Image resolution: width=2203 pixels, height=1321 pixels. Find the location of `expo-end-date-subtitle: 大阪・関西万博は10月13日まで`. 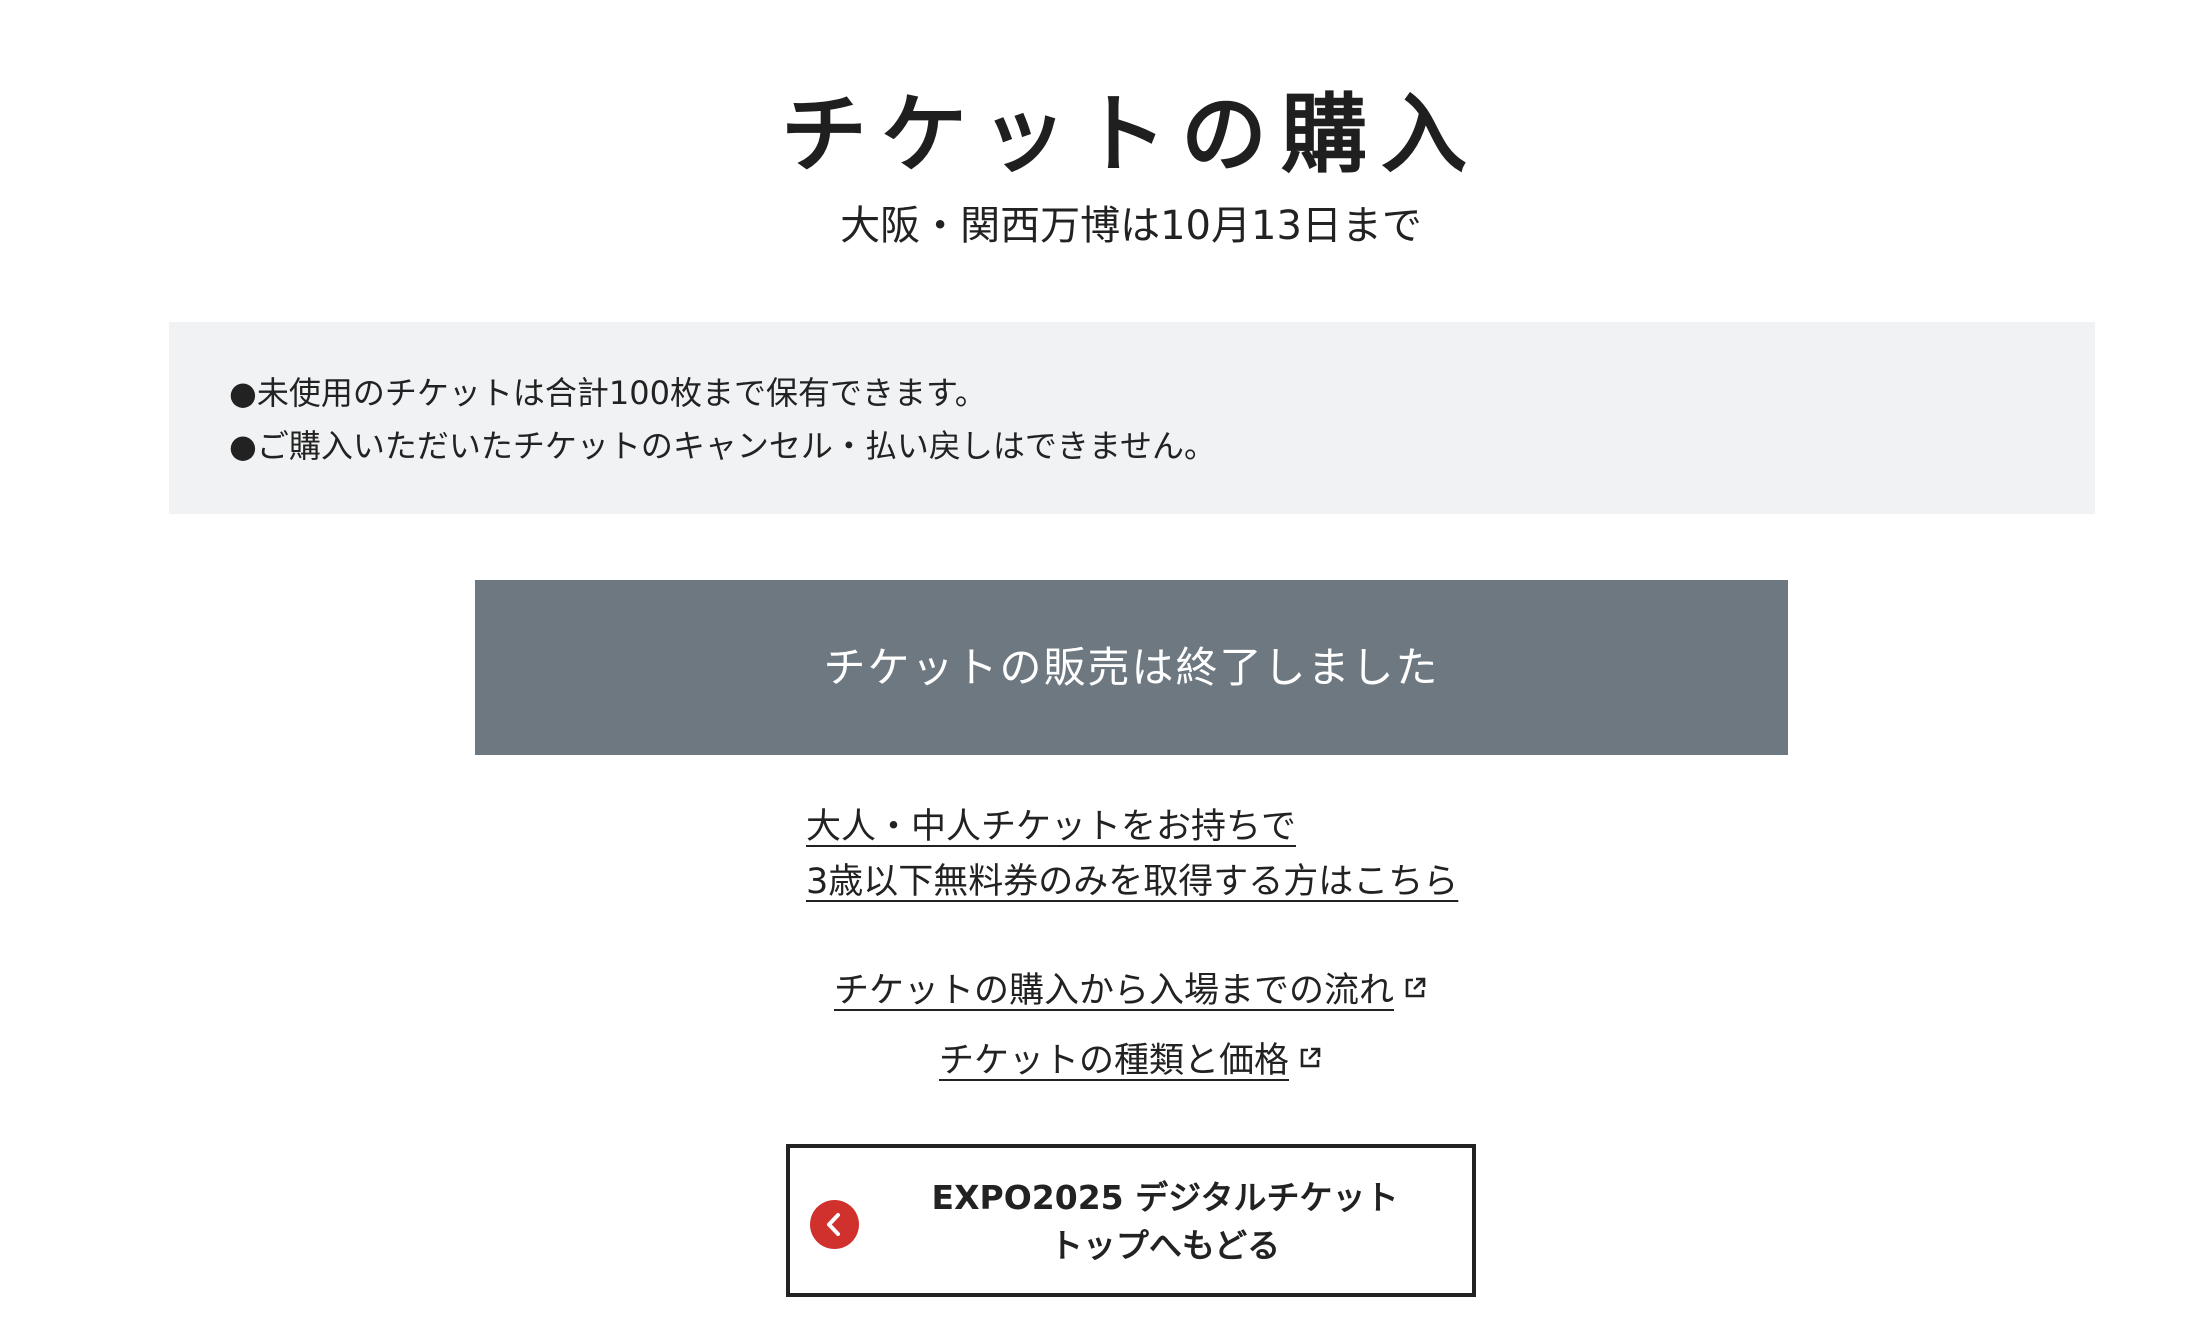

expo-end-date-subtitle: 大阪・関西万博は10月13日まで is located at coordinates (1131, 226).